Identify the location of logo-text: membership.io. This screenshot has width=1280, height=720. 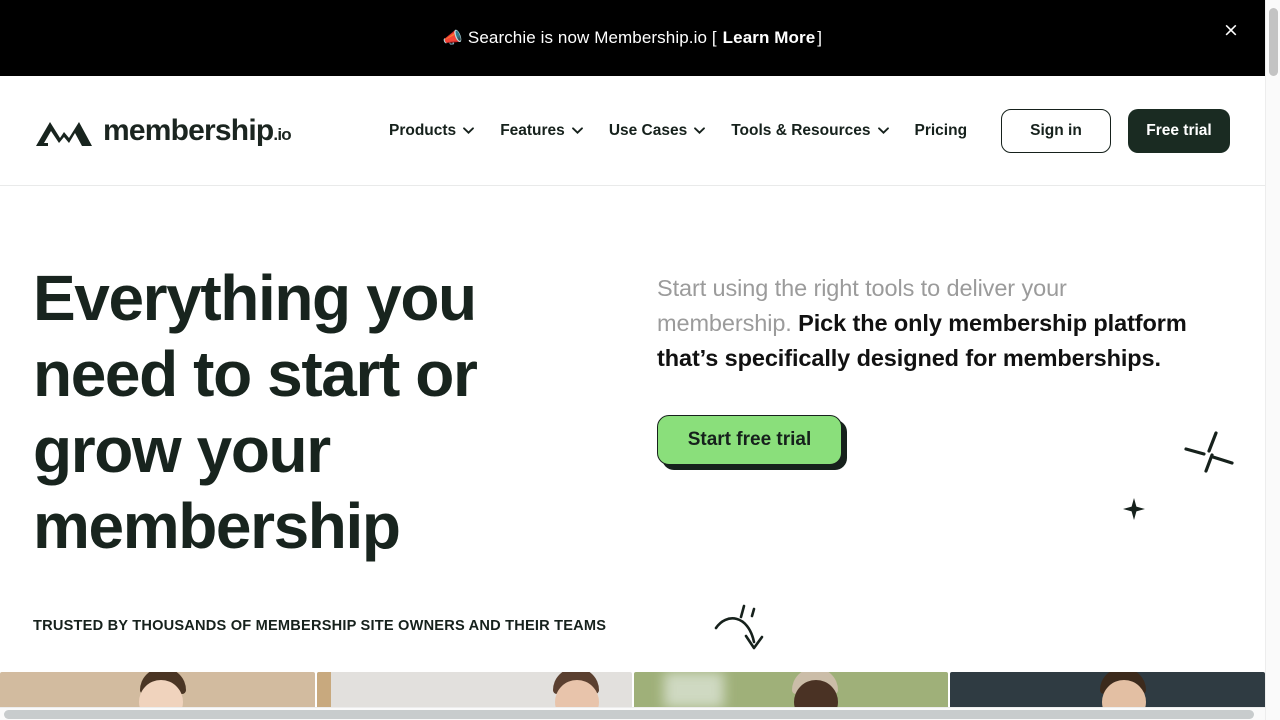
(197, 130).